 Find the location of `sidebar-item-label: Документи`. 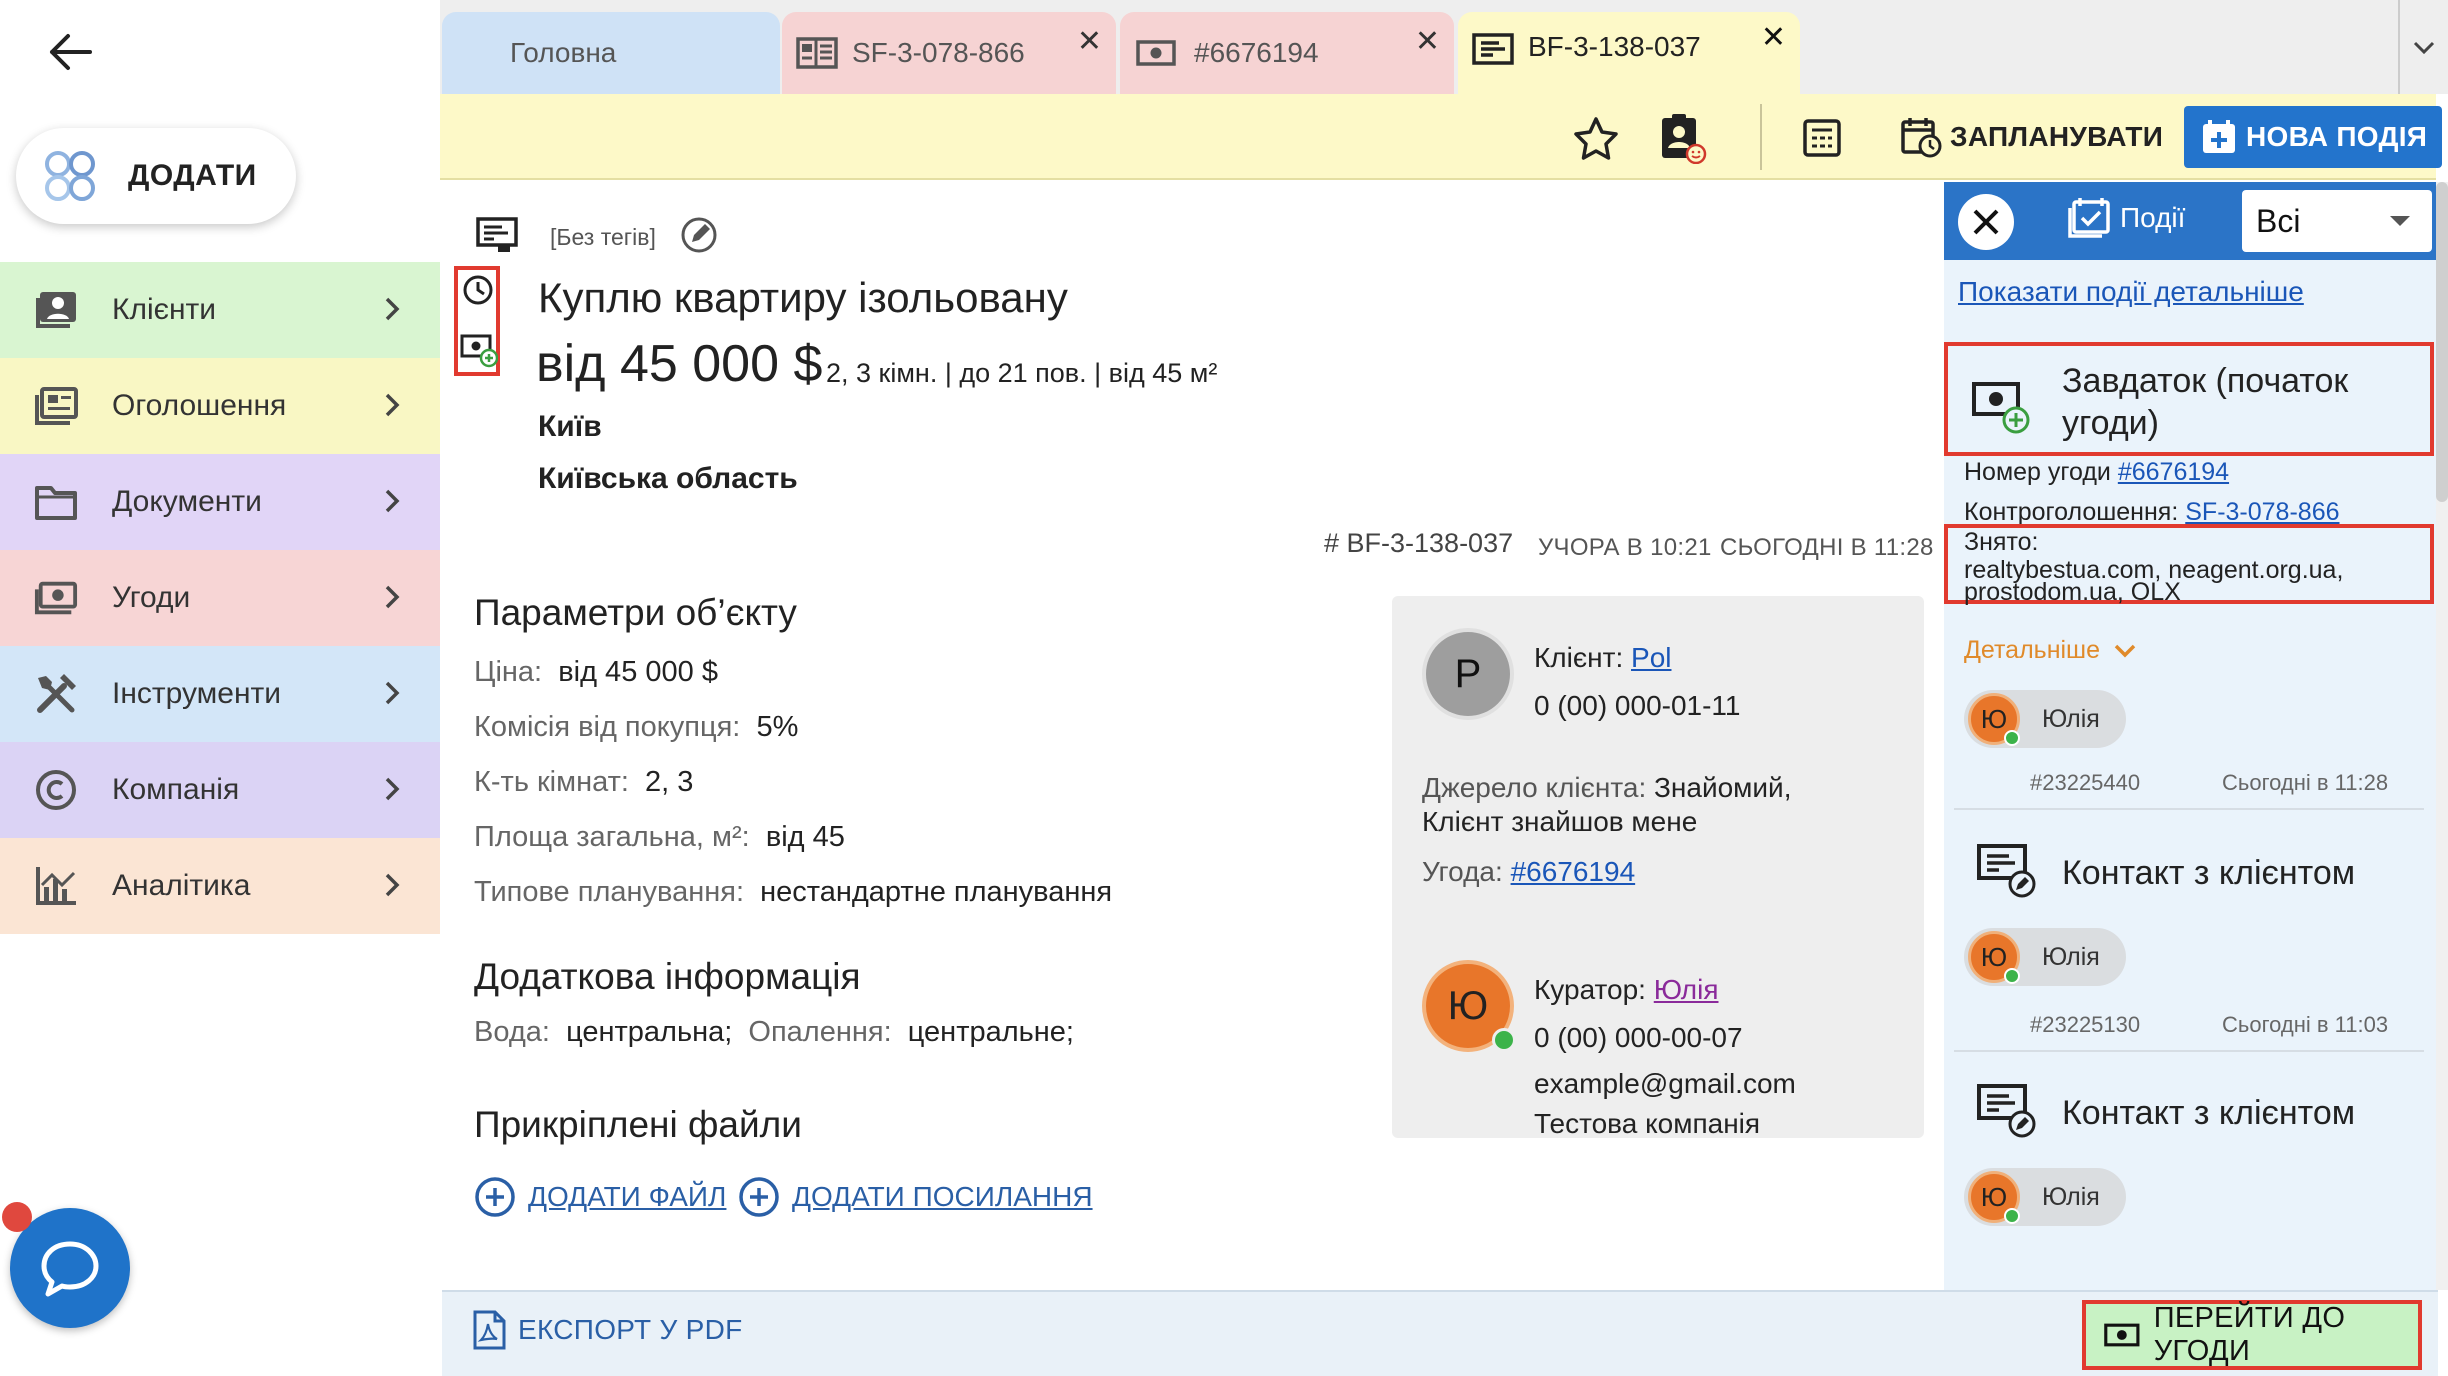

sidebar-item-label: Документи is located at coordinates (187, 501).